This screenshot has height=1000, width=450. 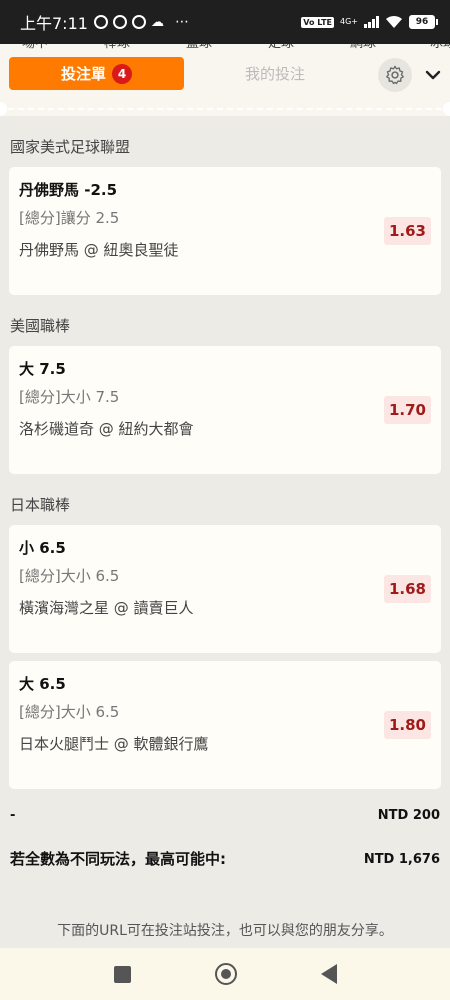 I want to click on max-payout-value: NTD 1,676, so click(x=401, y=859).